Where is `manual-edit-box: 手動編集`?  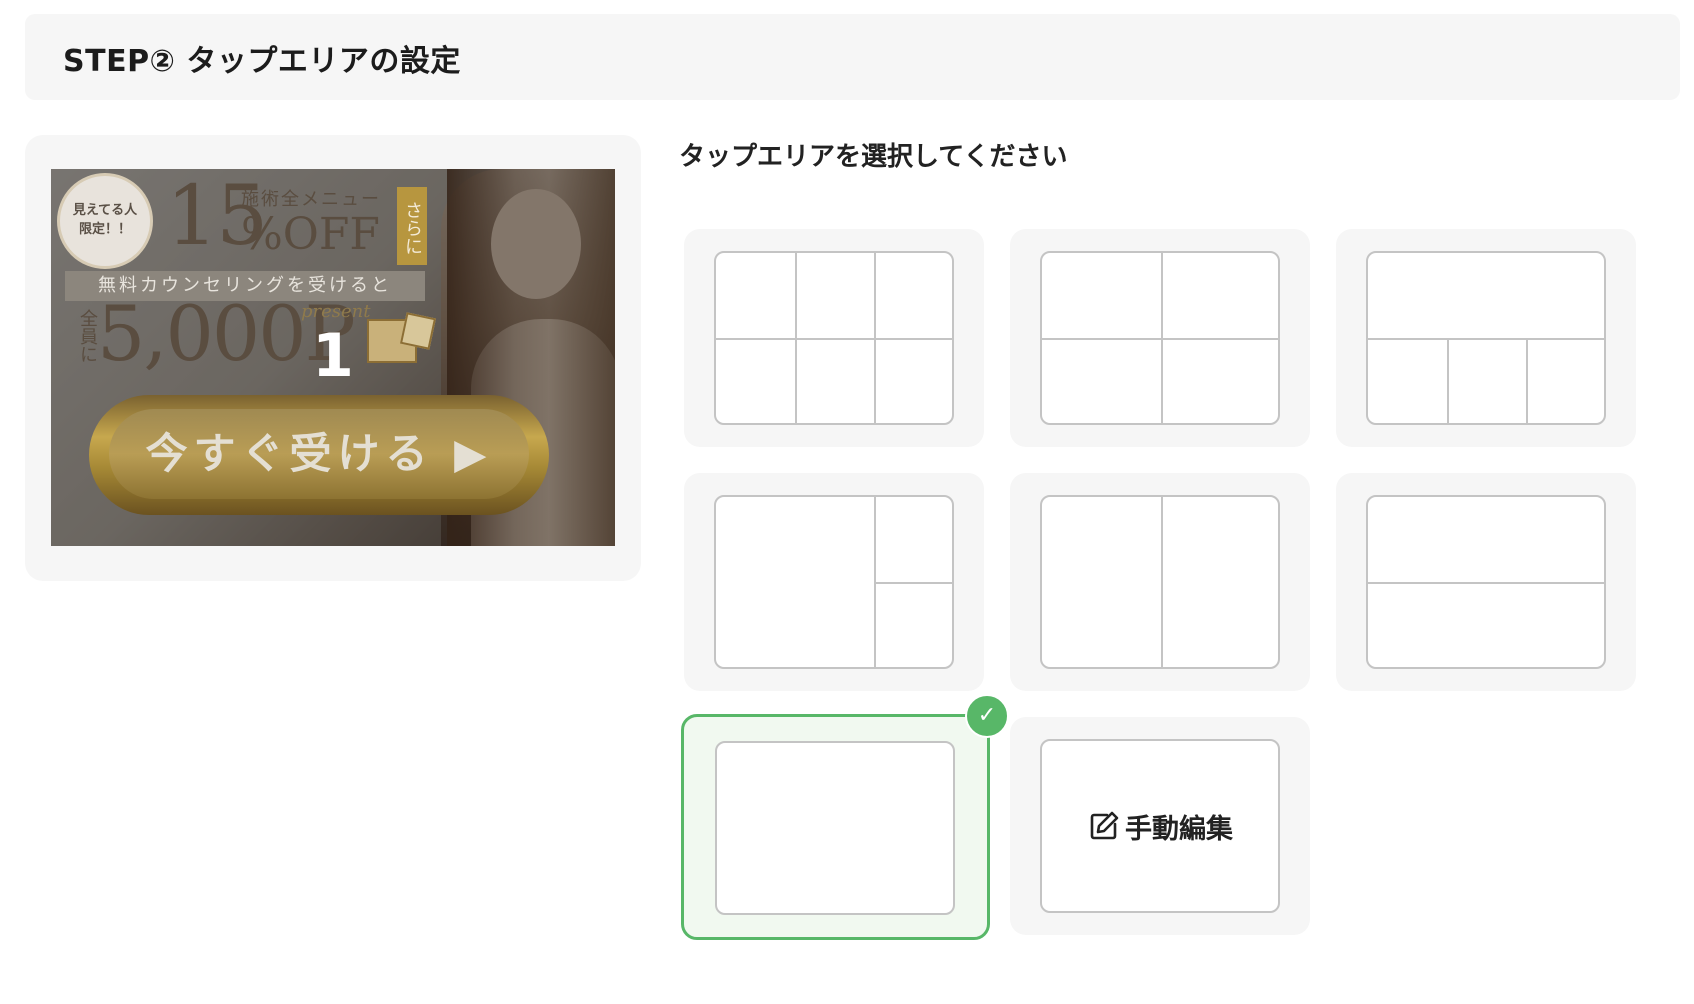
manual-edit-box: 手動編集 is located at coordinates (1160, 826).